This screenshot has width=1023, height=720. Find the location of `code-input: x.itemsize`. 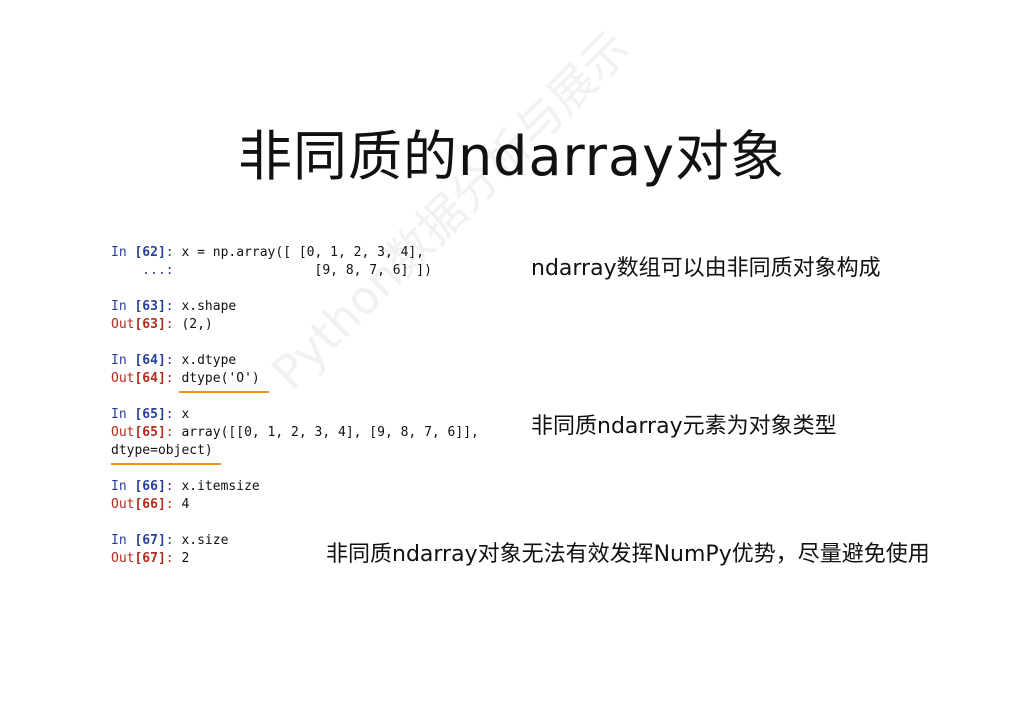

code-input: x.itemsize is located at coordinates (220, 486).